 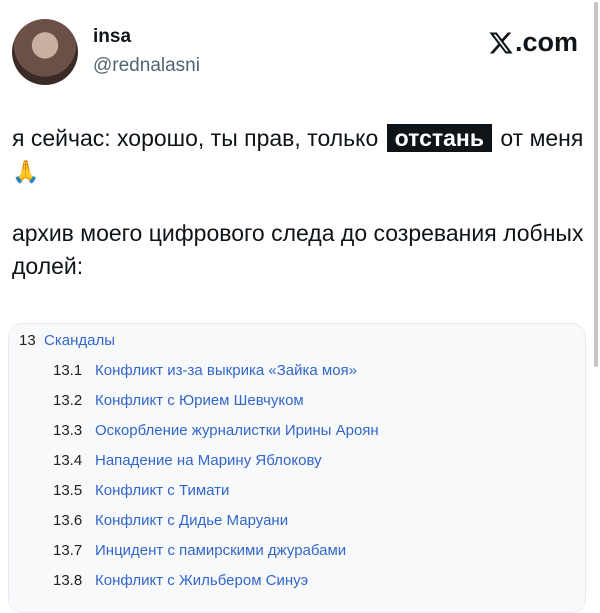 What do you see at coordinates (501, 42) in the screenshot?
I see `x-logo-icon` at bounding box center [501, 42].